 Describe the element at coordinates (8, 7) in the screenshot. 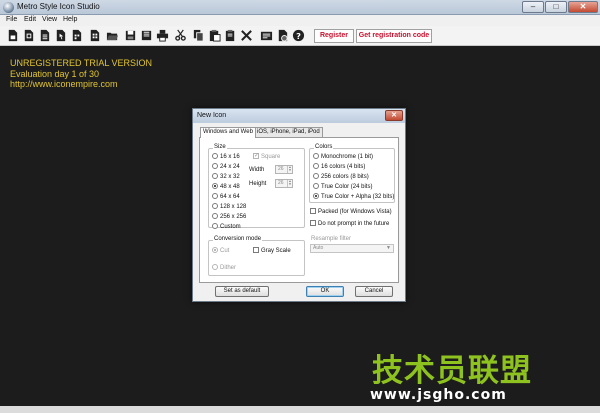

I see `app-logo-icon` at that location.